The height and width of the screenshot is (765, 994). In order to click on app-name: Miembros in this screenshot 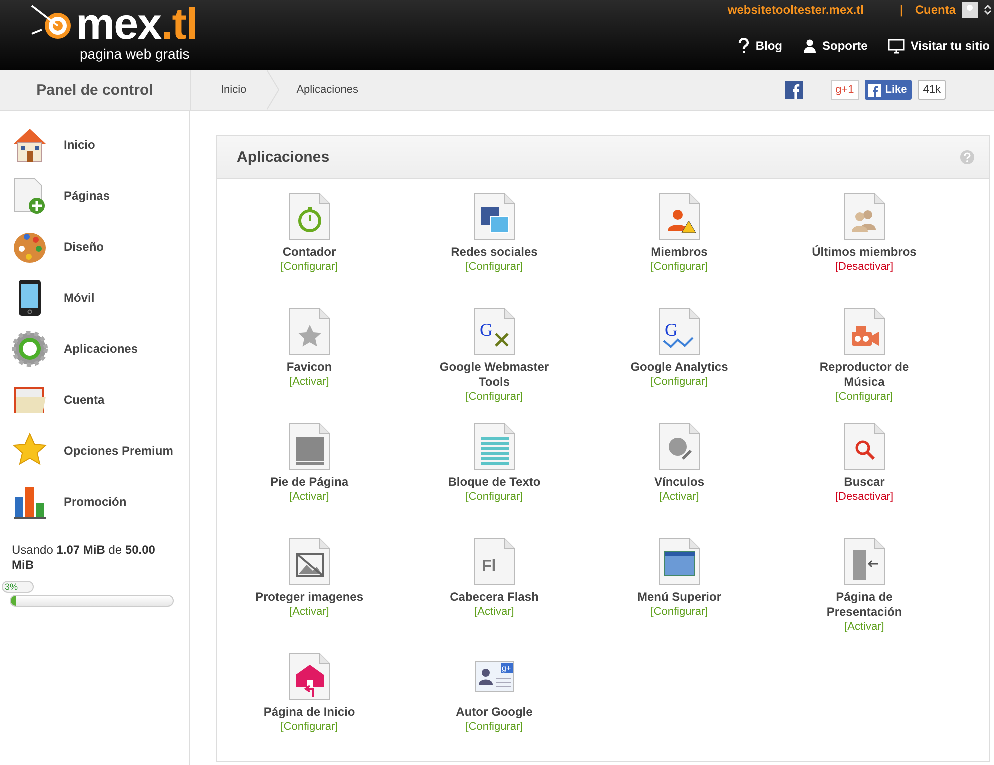, I will do `click(679, 252)`.